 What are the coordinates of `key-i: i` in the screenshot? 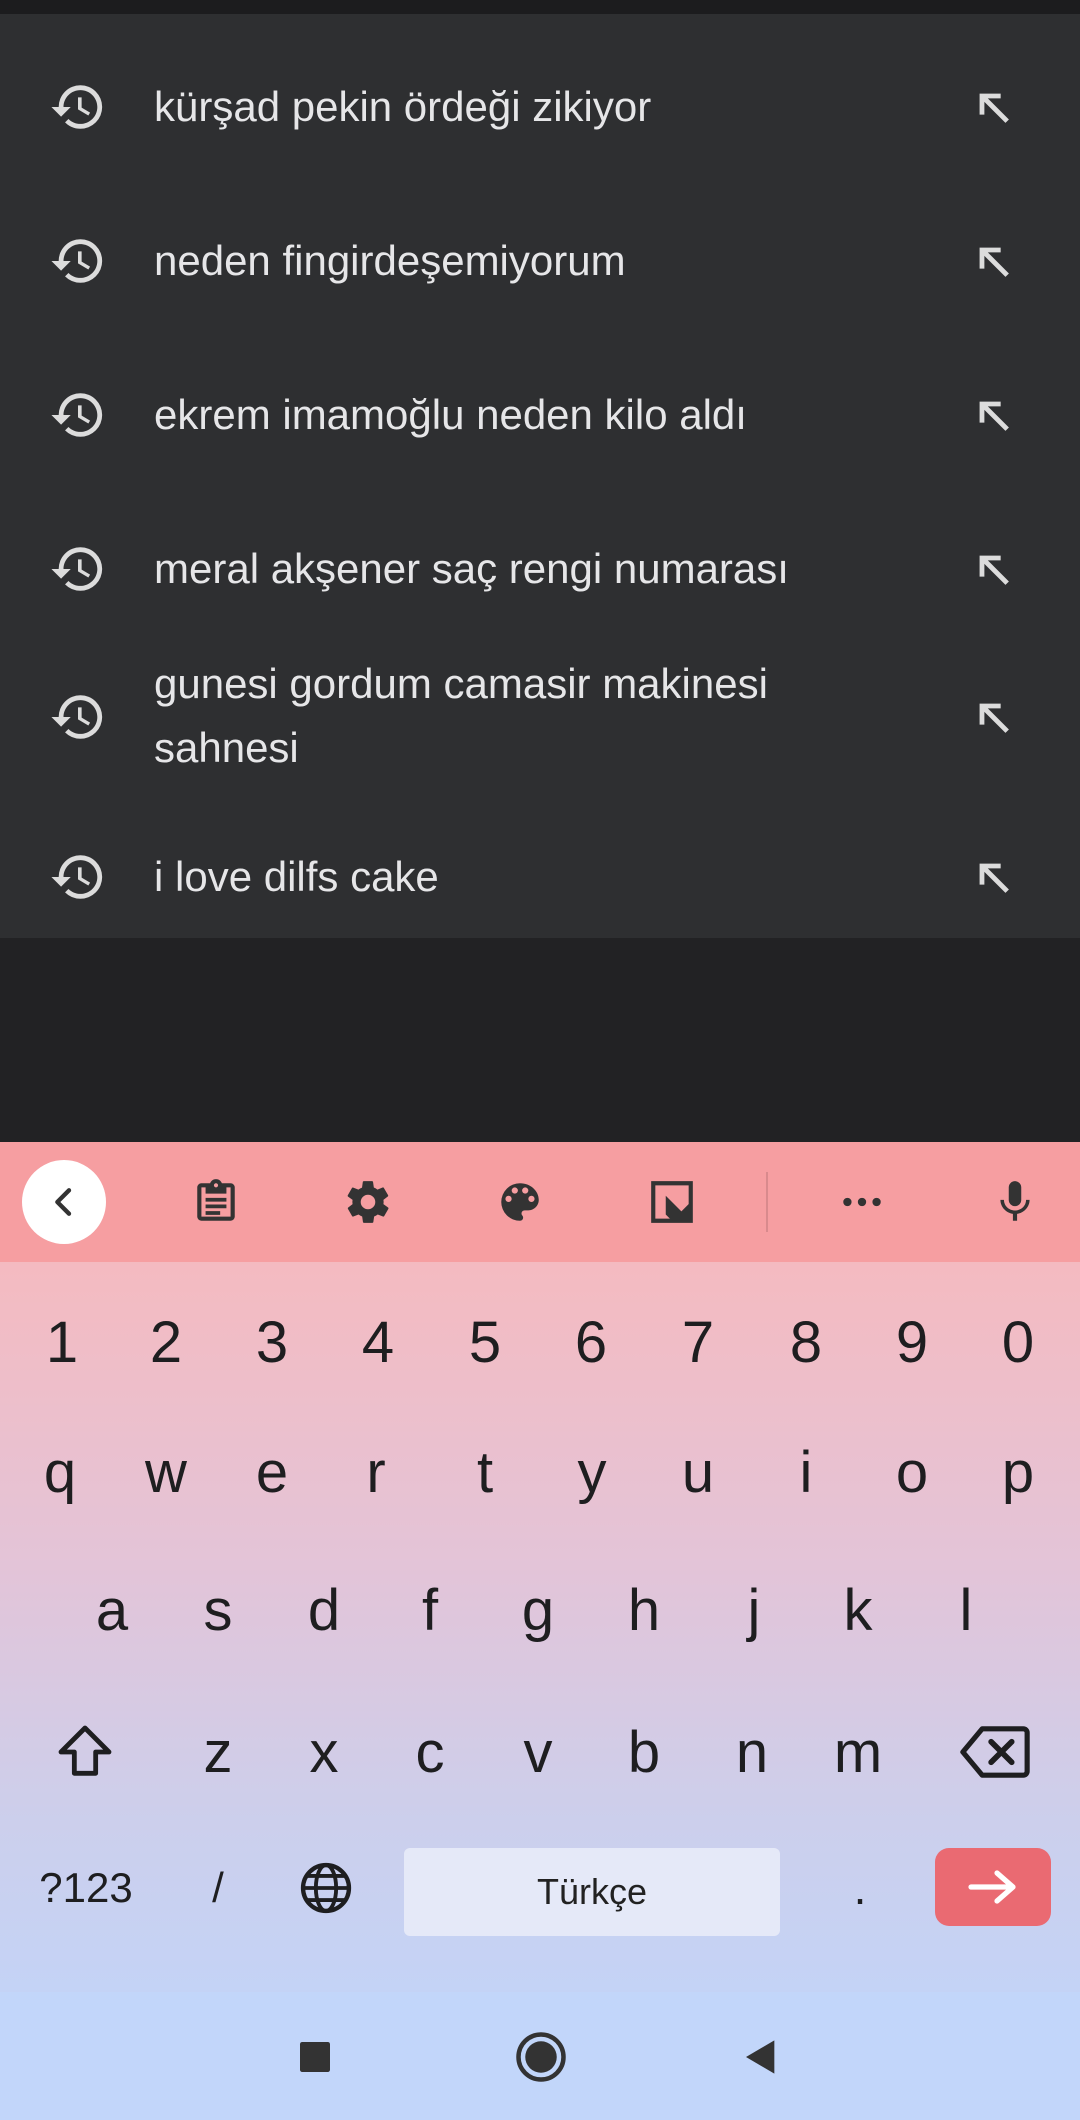 It's located at (806, 1472).